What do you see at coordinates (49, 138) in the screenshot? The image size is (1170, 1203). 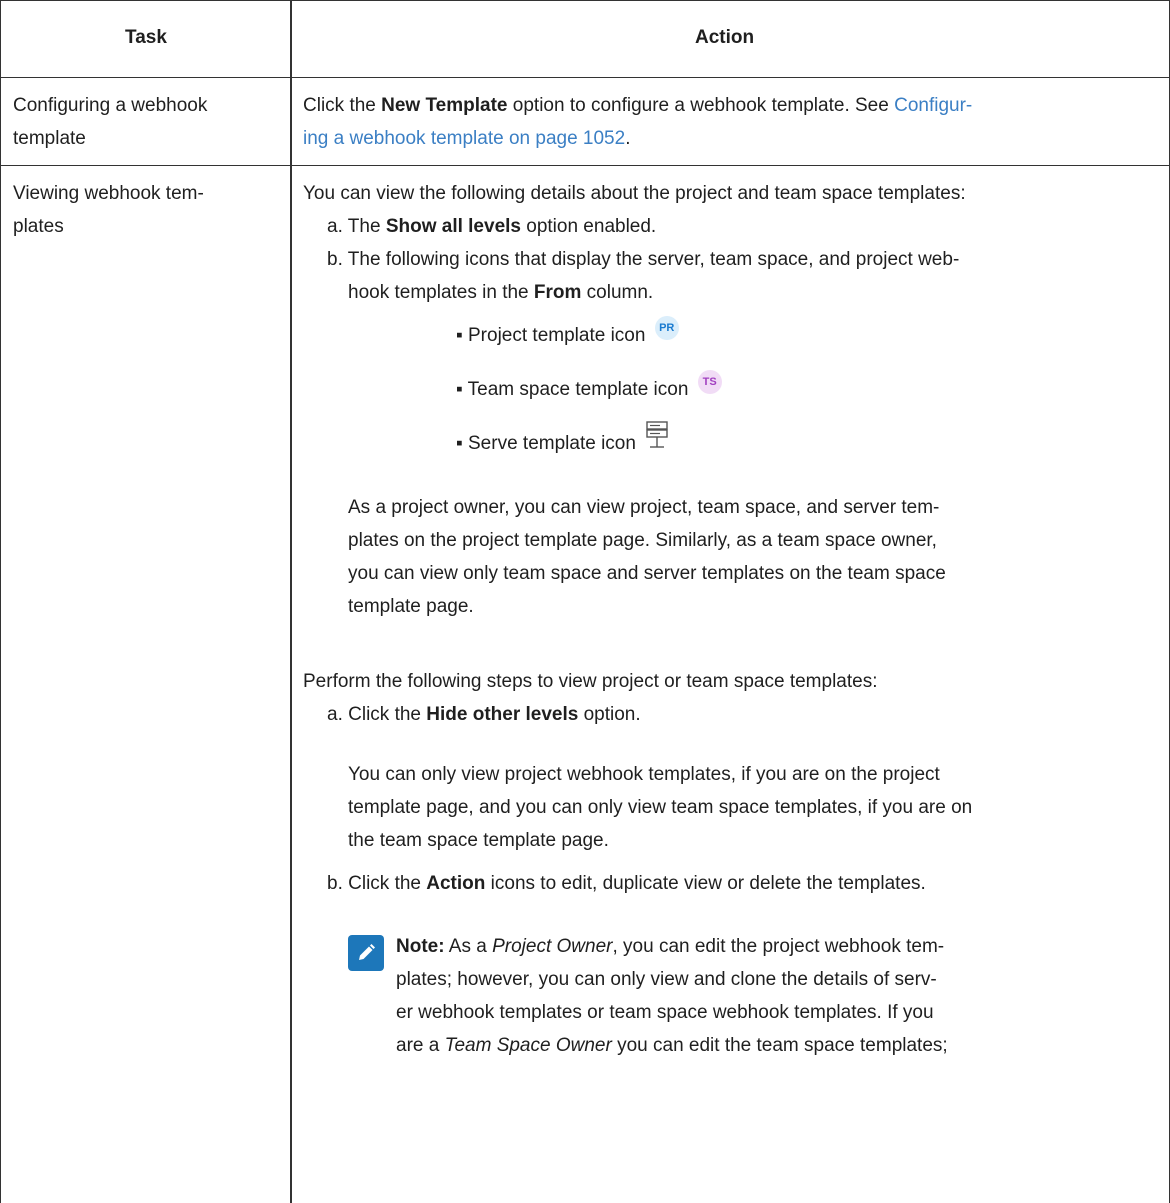 I see `task-line: template` at bounding box center [49, 138].